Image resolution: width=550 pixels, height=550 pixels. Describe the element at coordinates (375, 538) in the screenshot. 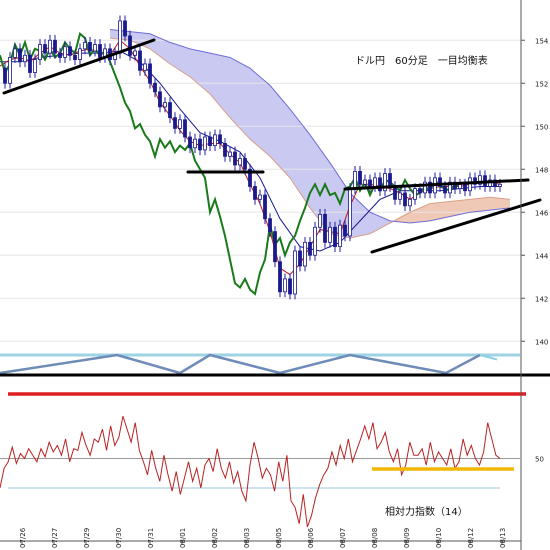

I see `x-tick-label: 08/08` at that location.